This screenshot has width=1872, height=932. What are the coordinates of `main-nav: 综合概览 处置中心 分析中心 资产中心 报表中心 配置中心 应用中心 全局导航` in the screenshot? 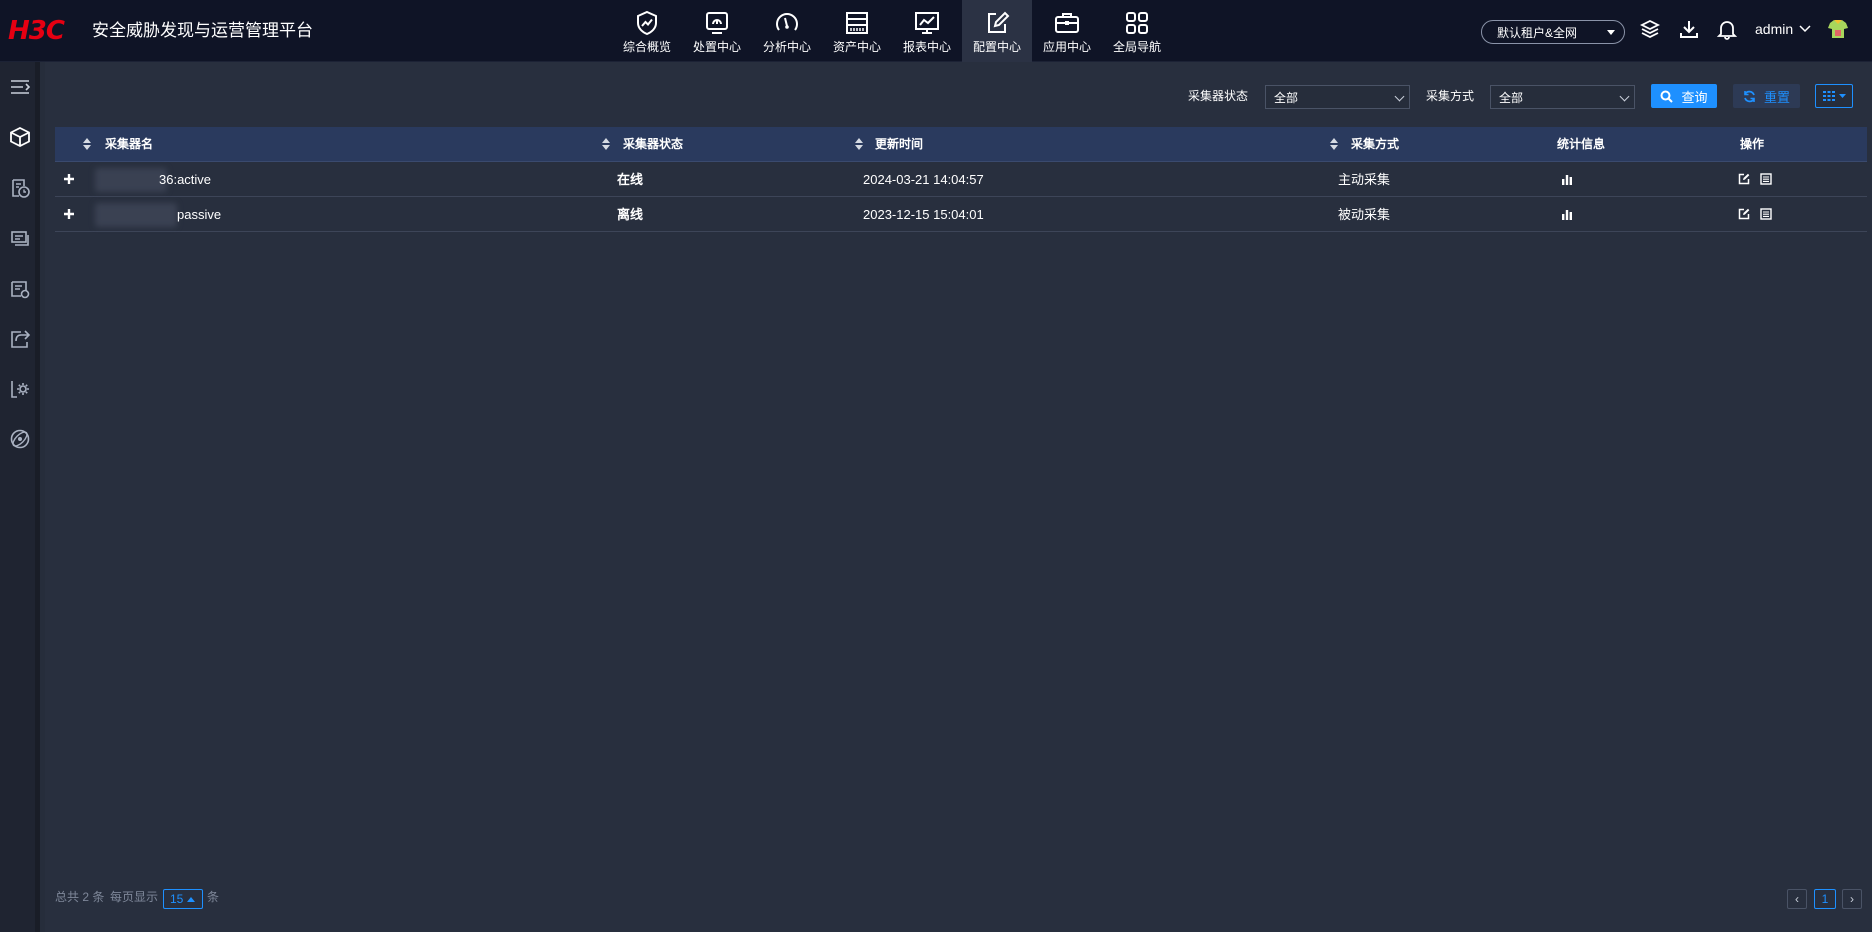 It's located at (892, 31).